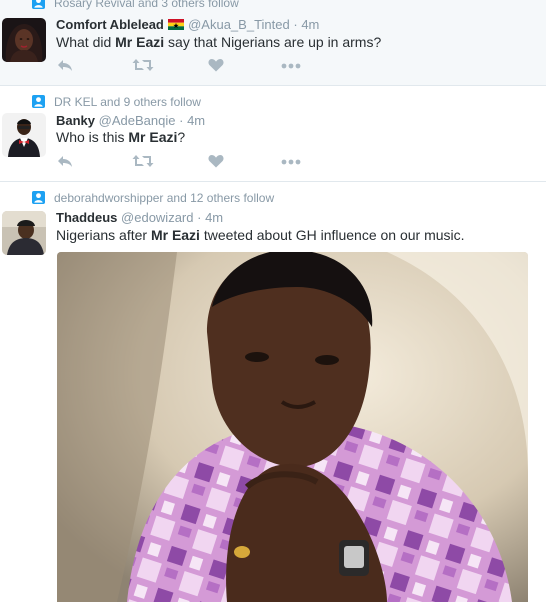  Describe the element at coordinates (110, 24) in the screenshot. I see `display-name: Comfort Ablelead` at that location.